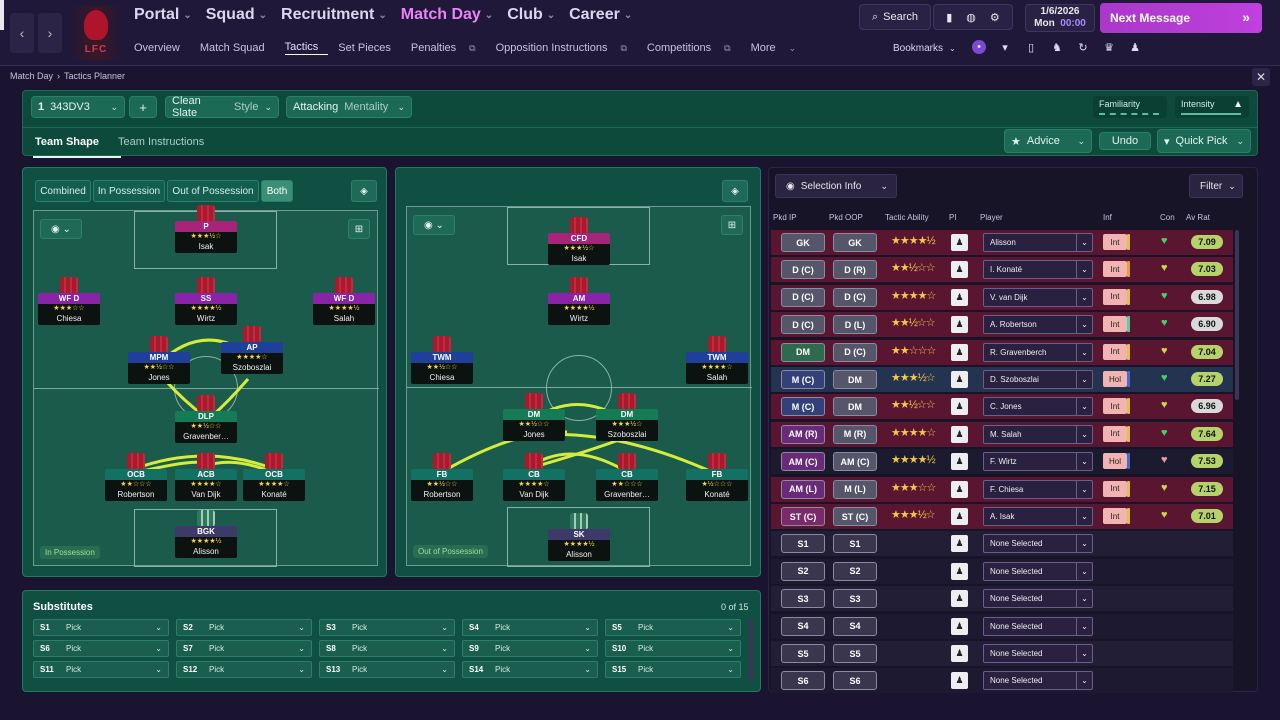  I want to click on table-row: D (C) D (R) ★★½☆☆ ♟ I. Konaté ⌄ Int ♥ 7.03, so click(1002, 270).